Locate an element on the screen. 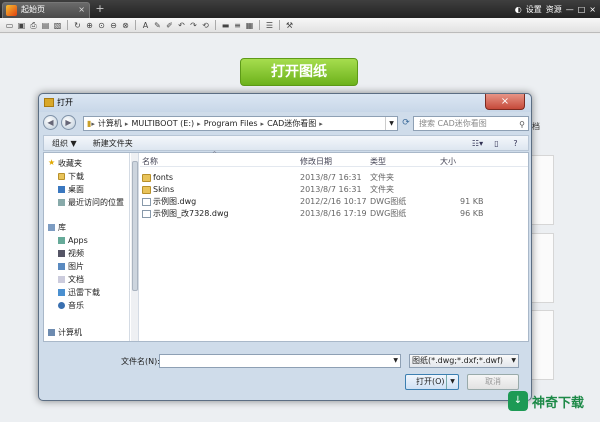  toolbar-separator is located at coordinates (279, 25).